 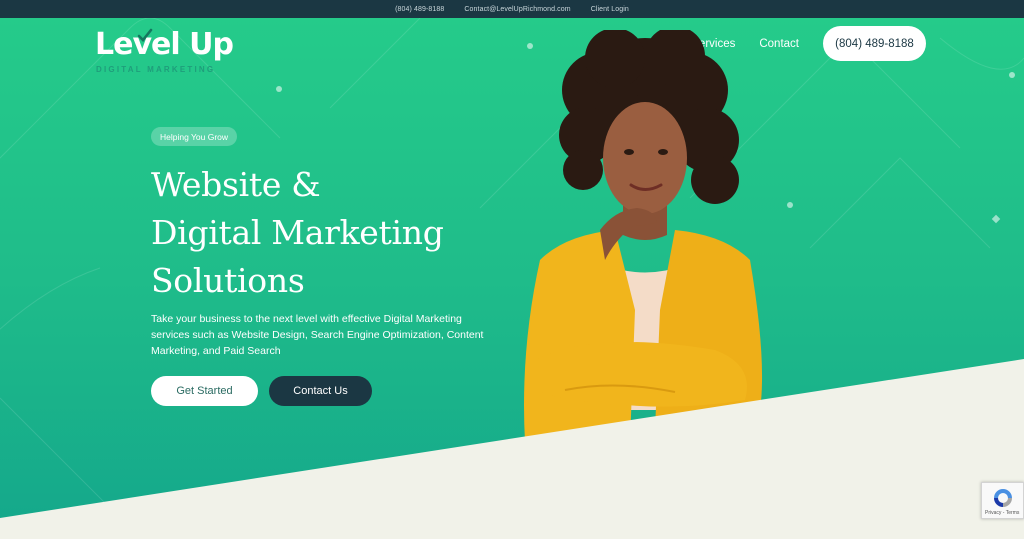 I want to click on recaptcha-icon, so click(x=1003, y=498).